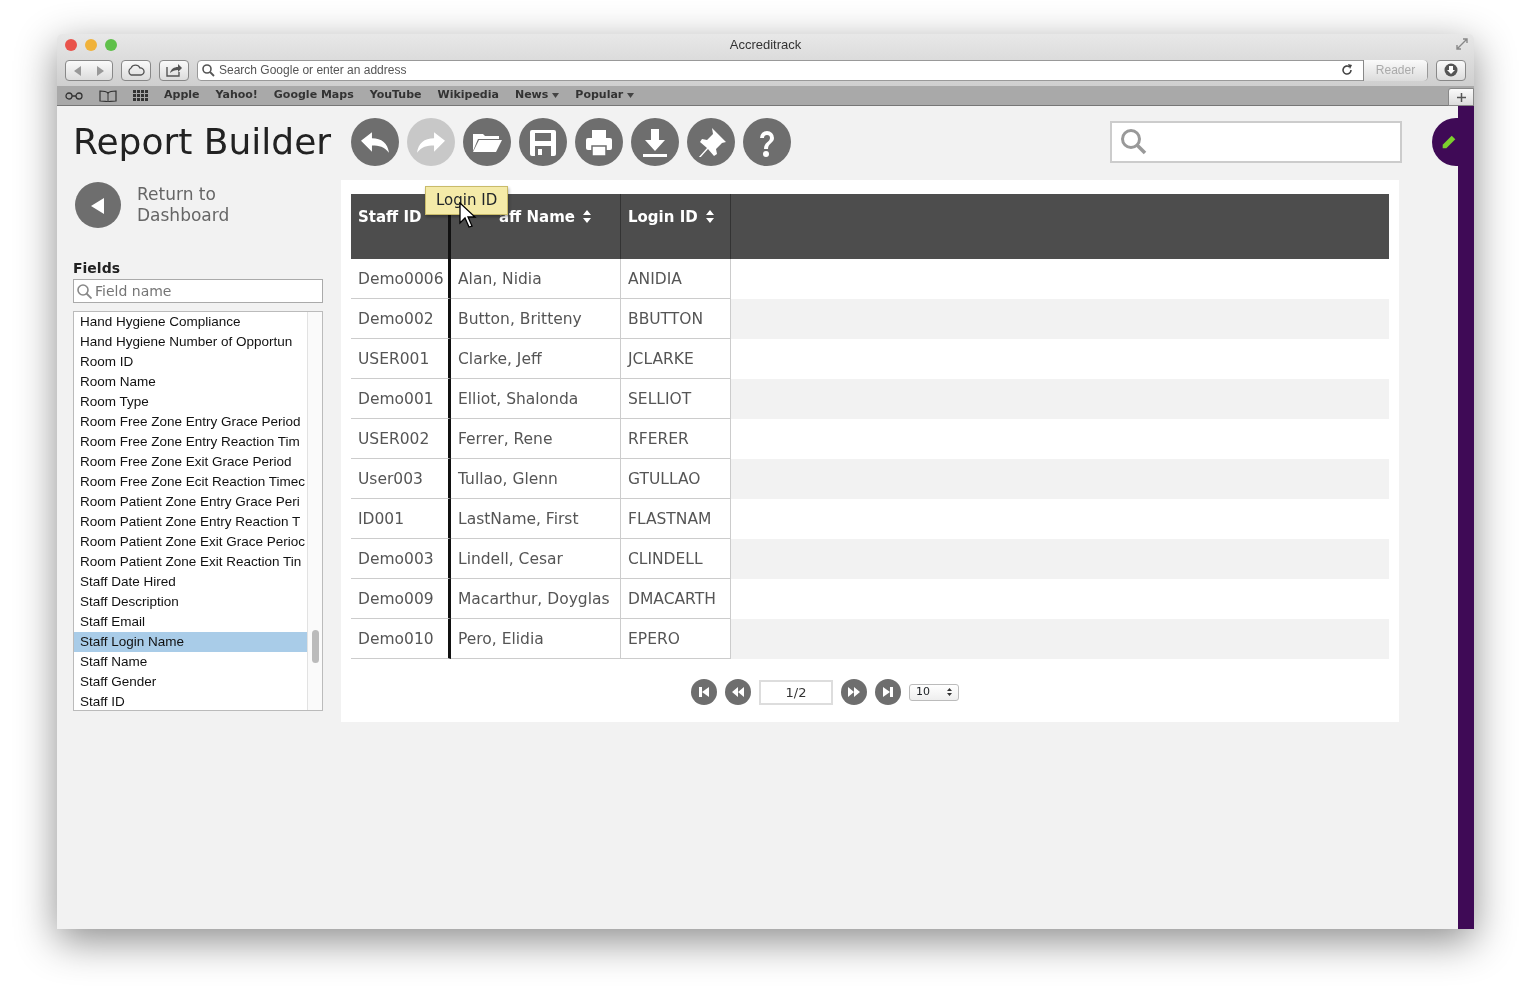 Image resolution: width=1531 pixels, height=1008 pixels. Describe the element at coordinates (202, 142) in the screenshot. I see `page-title: Report Builder` at that location.